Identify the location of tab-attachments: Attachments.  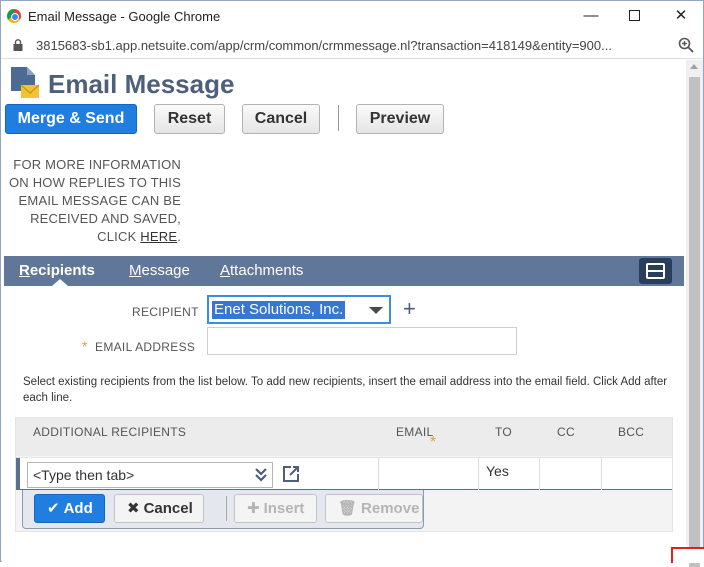
(261, 270).